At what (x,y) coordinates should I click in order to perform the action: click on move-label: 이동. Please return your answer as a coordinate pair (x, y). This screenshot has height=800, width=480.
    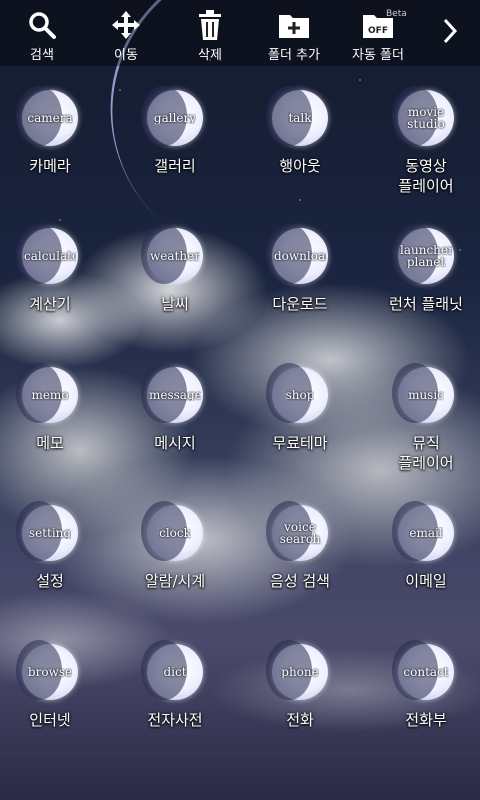
    Looking at the image, I should click on (126, 55).